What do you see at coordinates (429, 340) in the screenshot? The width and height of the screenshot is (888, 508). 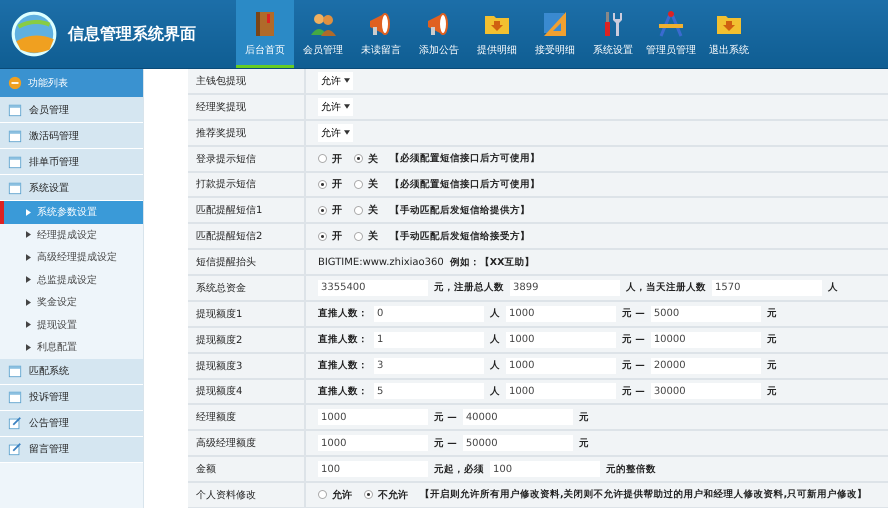 I see `input-field: 1` at bounding box center [429, 340].